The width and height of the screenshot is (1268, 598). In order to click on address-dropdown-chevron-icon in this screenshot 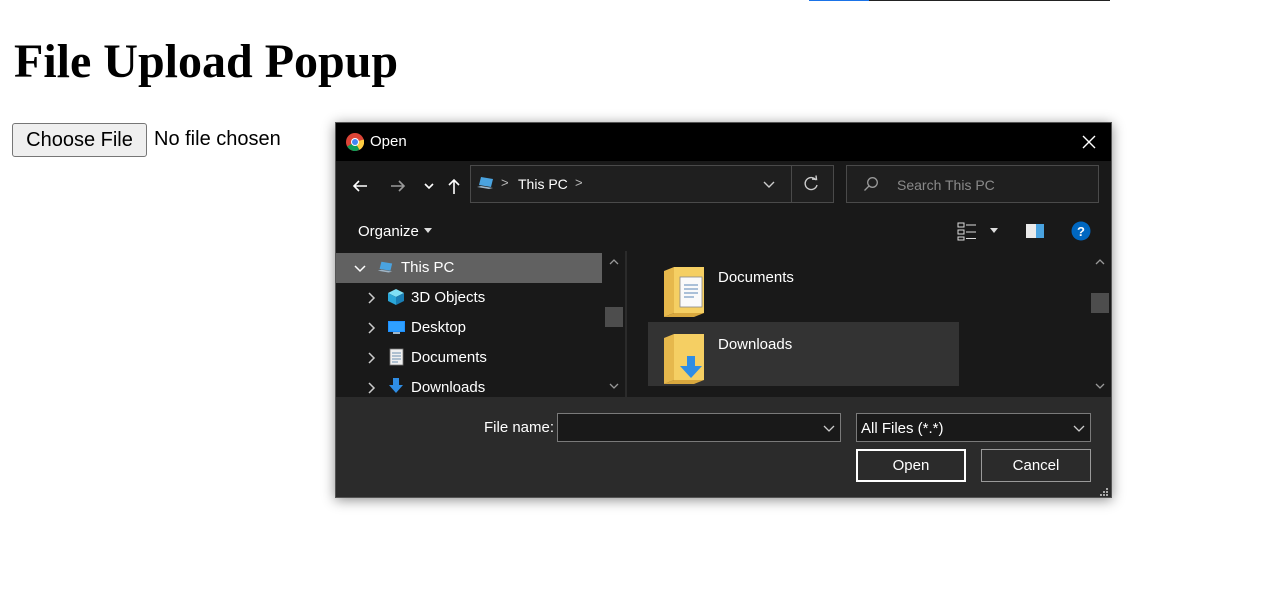, I will do `click(769, 184)`.